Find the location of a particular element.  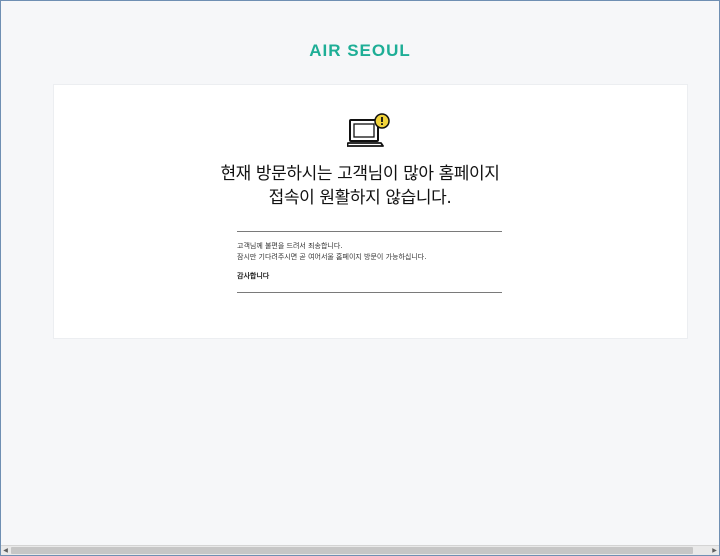

message-line-1: 고객님께 불편을 드려서 죄송합니다. is located at coordinates (290, 246).